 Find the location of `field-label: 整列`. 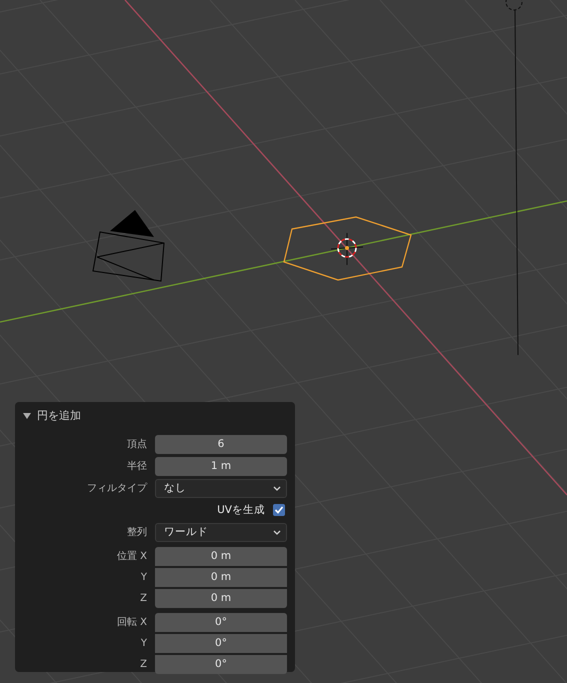

field-label: 整列 is located at coordinates (137, 532).